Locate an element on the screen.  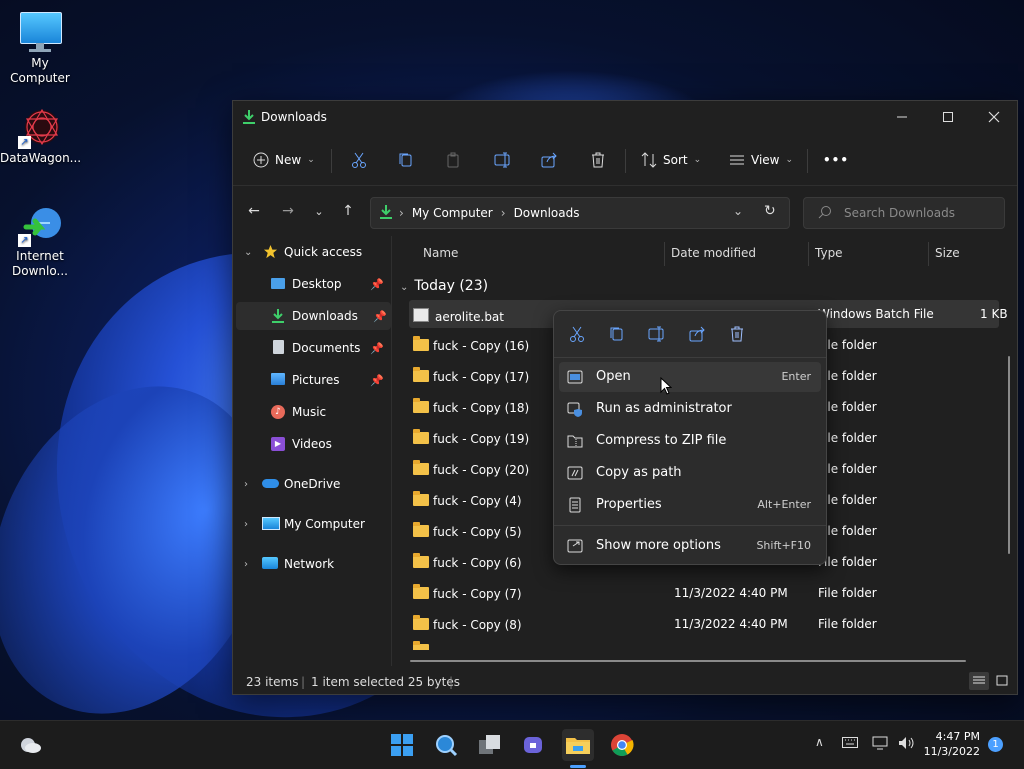
sidebar-item-label: Music is located at coordinates (309, 412).